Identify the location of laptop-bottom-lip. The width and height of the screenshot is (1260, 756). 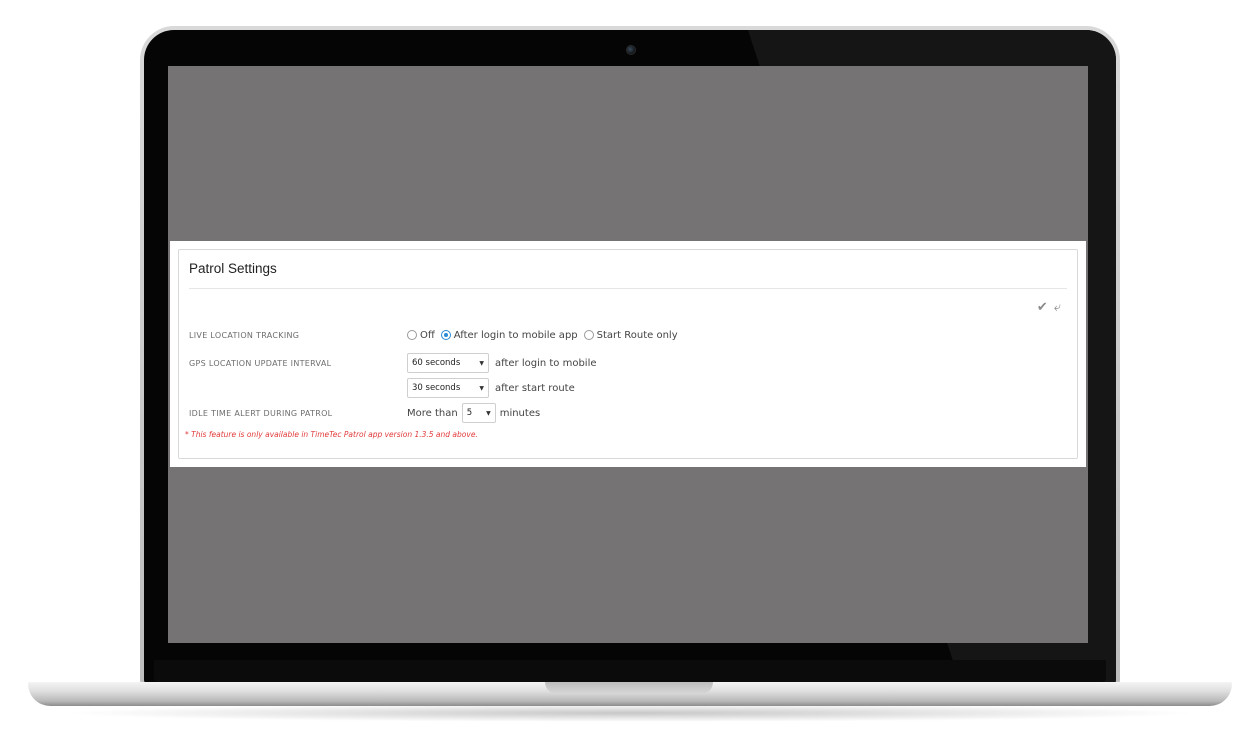
(630, 671).